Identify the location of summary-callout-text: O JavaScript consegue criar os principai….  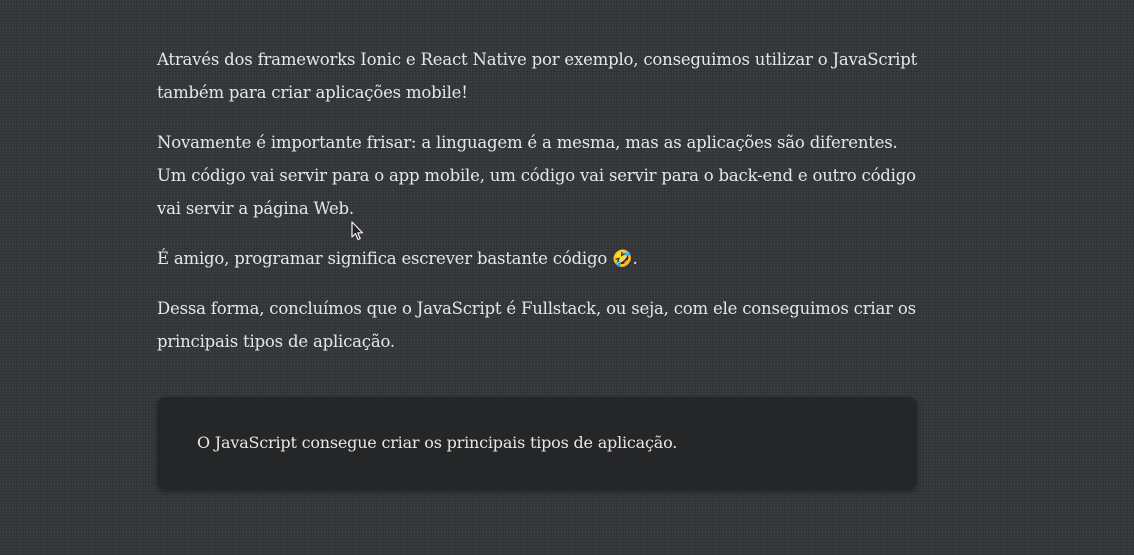
(437, 442).